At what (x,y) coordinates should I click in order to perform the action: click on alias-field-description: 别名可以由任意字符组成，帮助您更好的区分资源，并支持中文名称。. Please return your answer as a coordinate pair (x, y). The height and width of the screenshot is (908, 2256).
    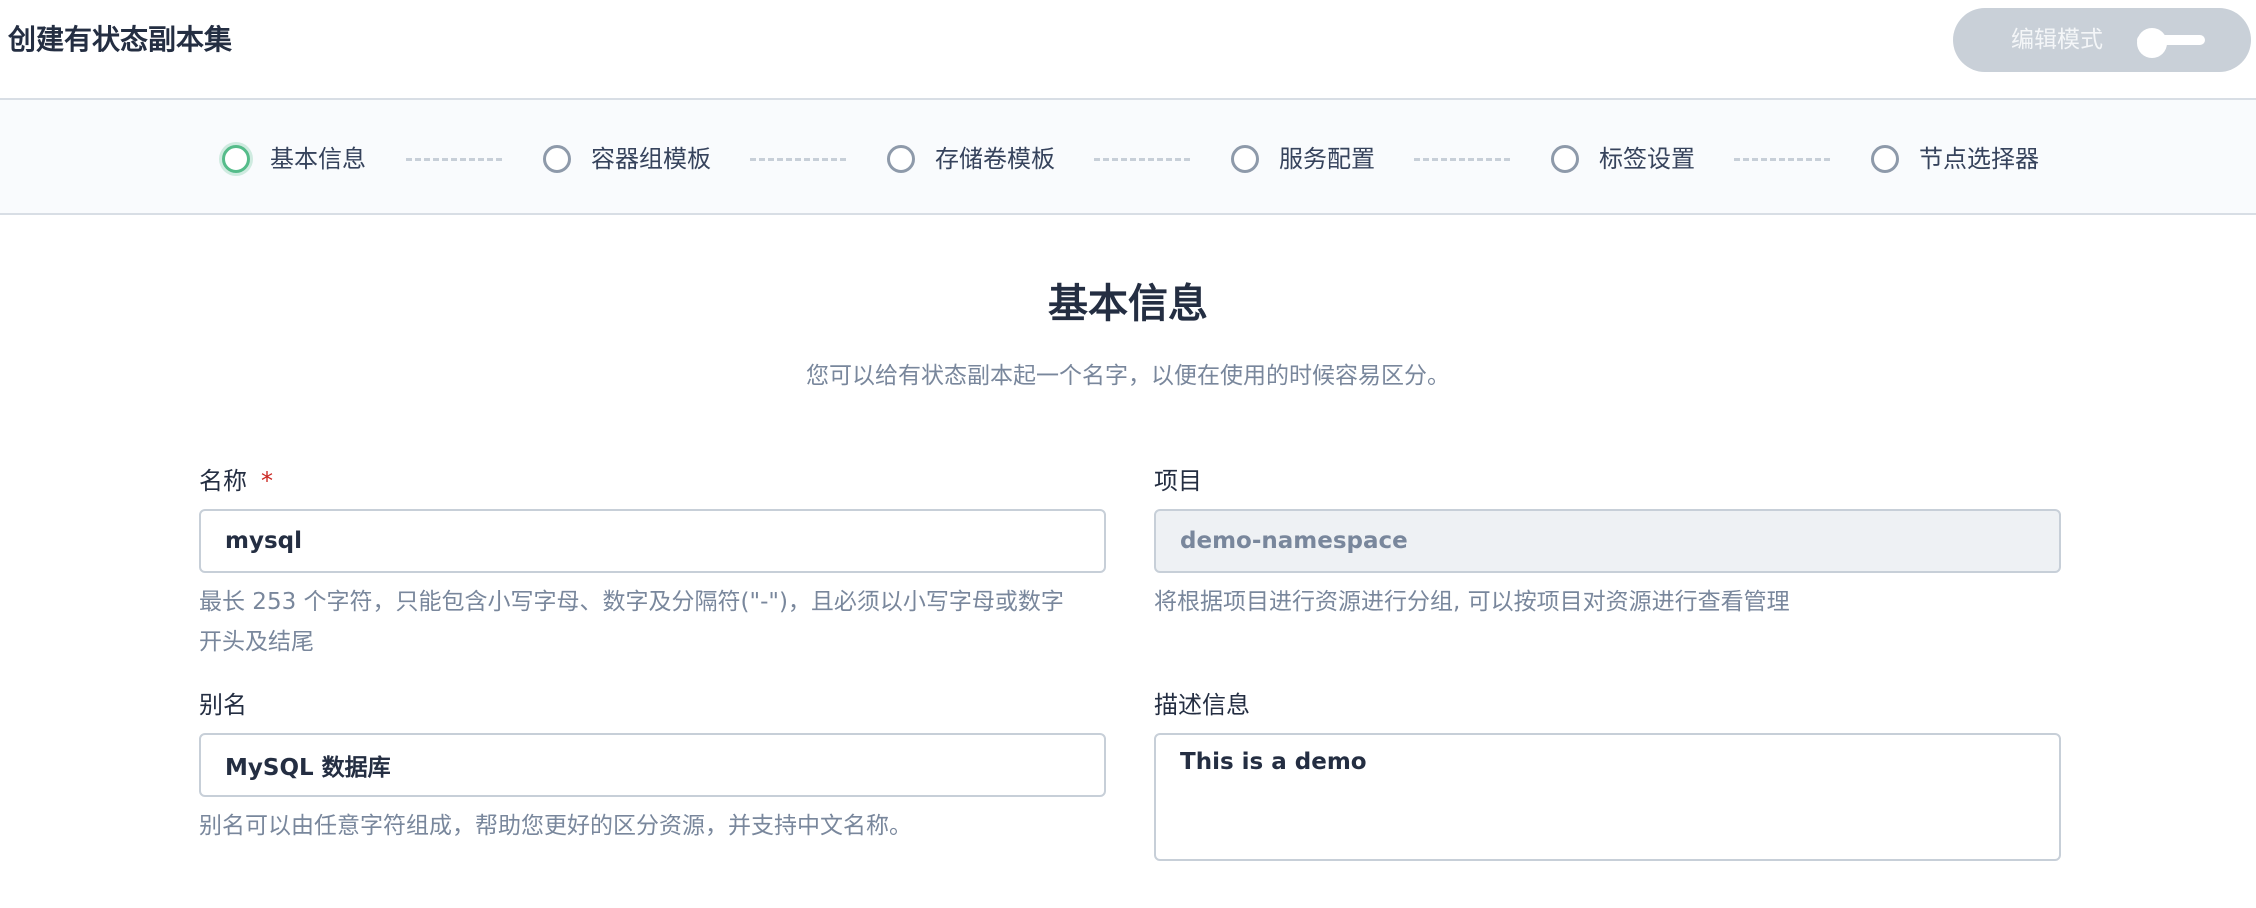
    Looking at the image, I should click on (555, 826).